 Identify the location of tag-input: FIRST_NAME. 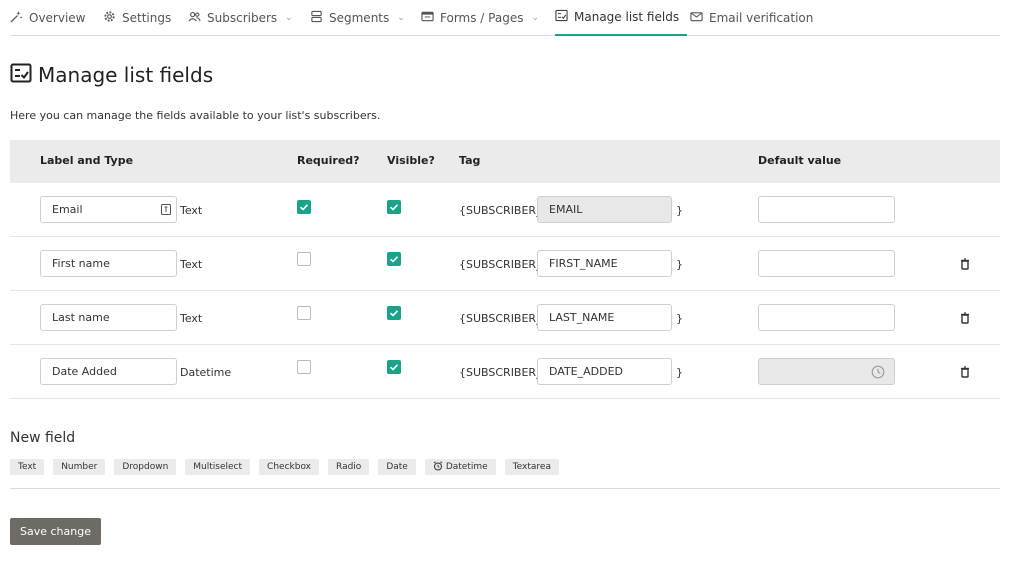
(604, 263).